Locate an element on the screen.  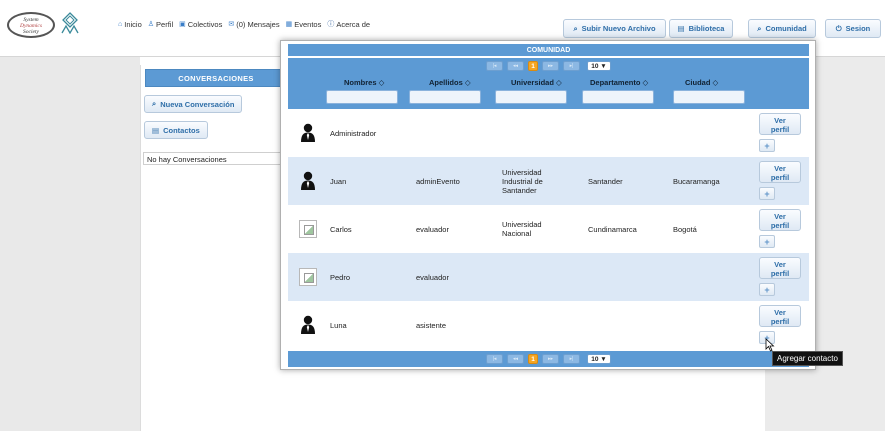
conversations-list: No hay Conversaciones is located at coordinates (218, 158).